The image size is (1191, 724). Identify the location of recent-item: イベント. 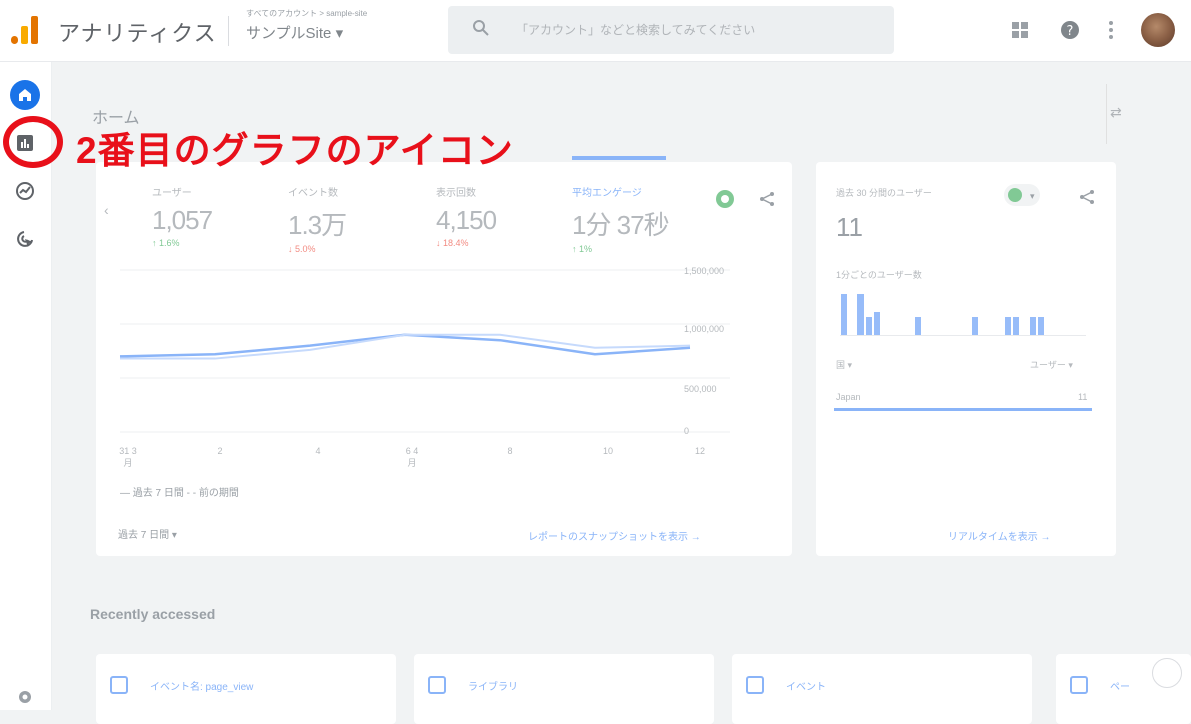
(882, 689).